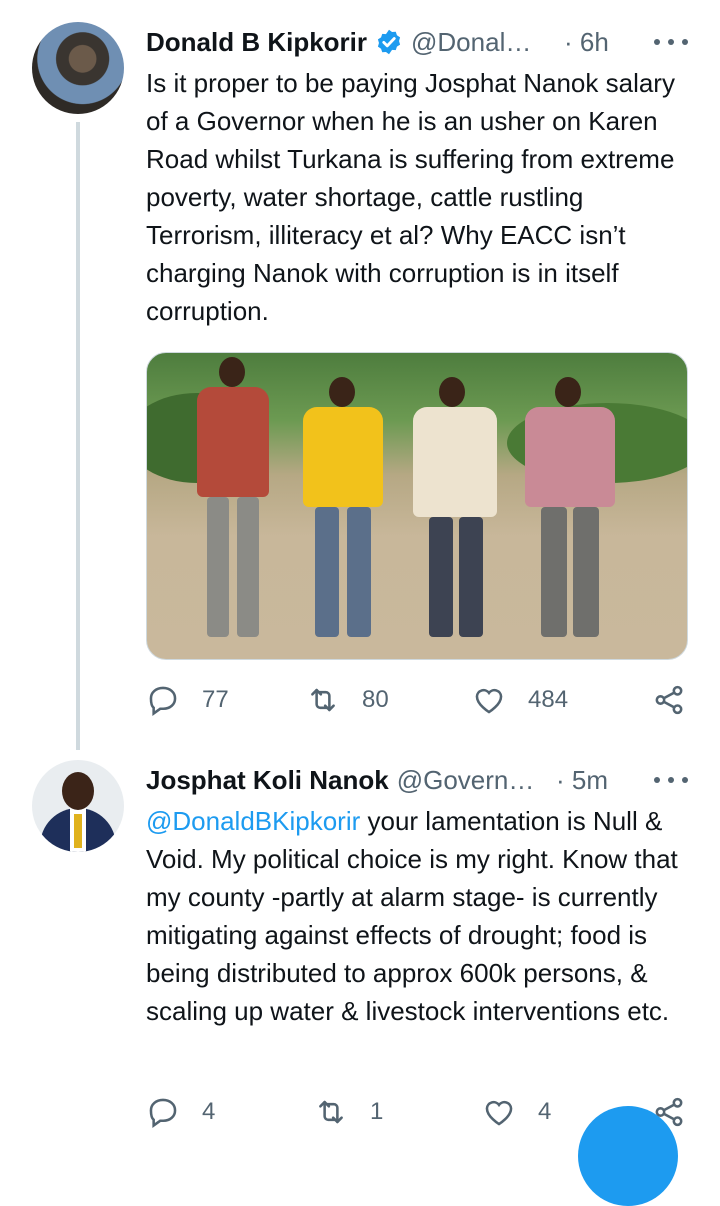 The width and height of the screenshot is (720, 1206). I want to click on like-button: 4, so click(516, 1112).